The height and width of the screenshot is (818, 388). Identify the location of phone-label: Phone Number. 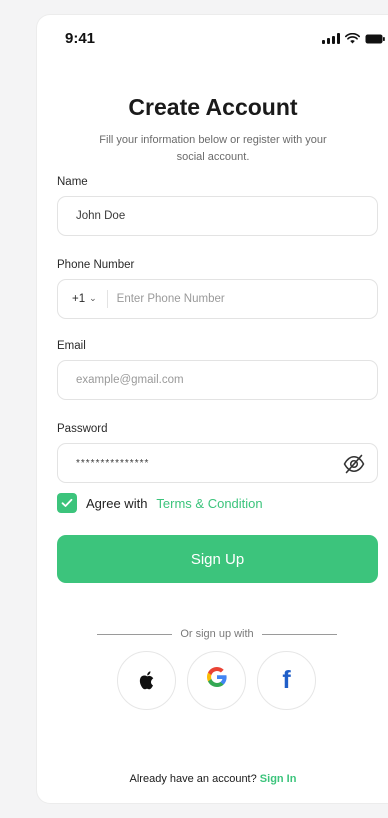
(96, 265).